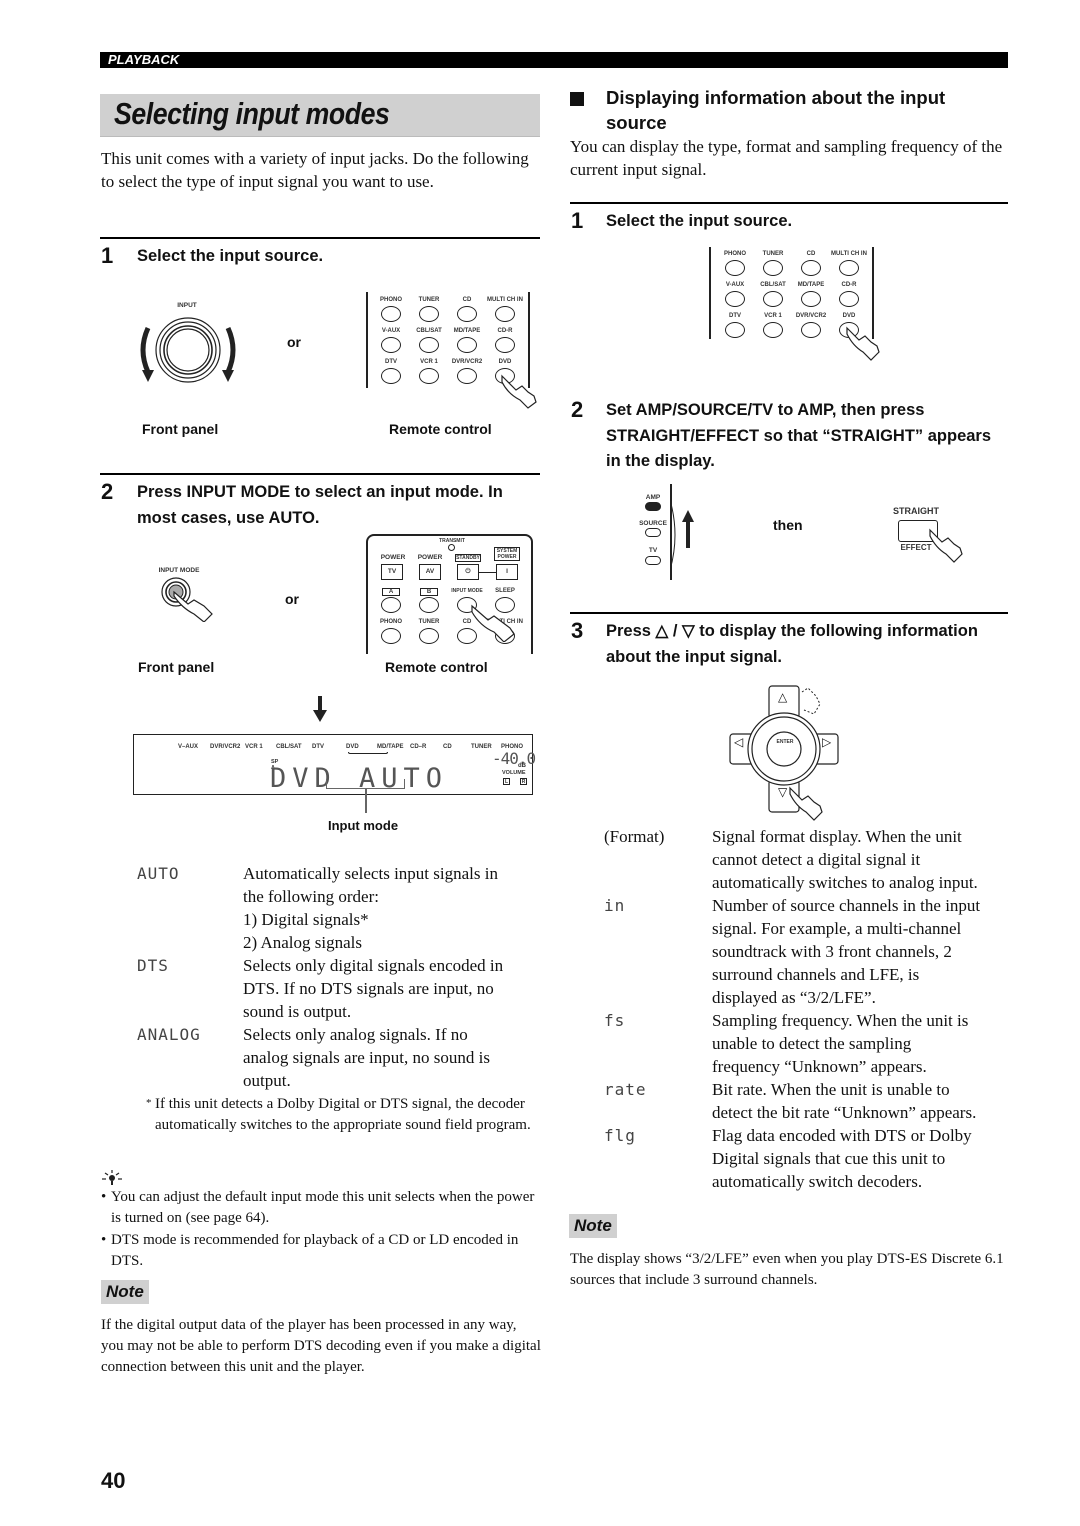 This screenshot has width=1080, height=1526. Describe the element at coordinates (577, 99) in the screenshot. I see `section-square-icon` at that location.